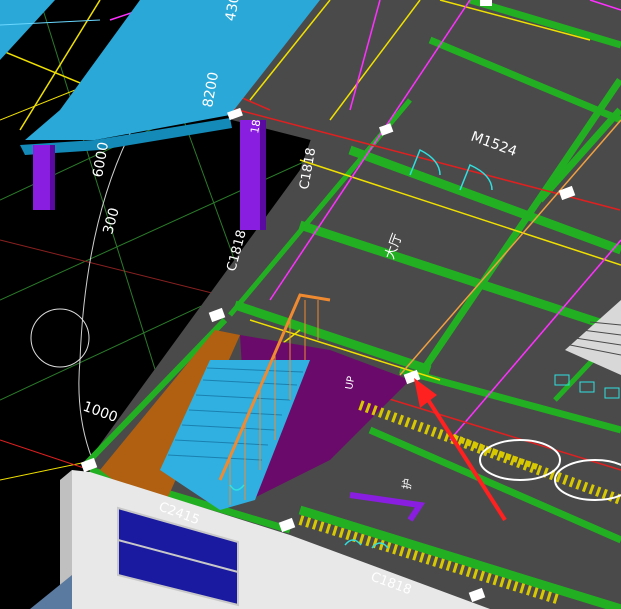 Image resolution: width=621 pixels, height=609 pixels. Describe the element at coordinates (255, 126) in the screenshot. I see `label-fragment-18: 18` at that location.